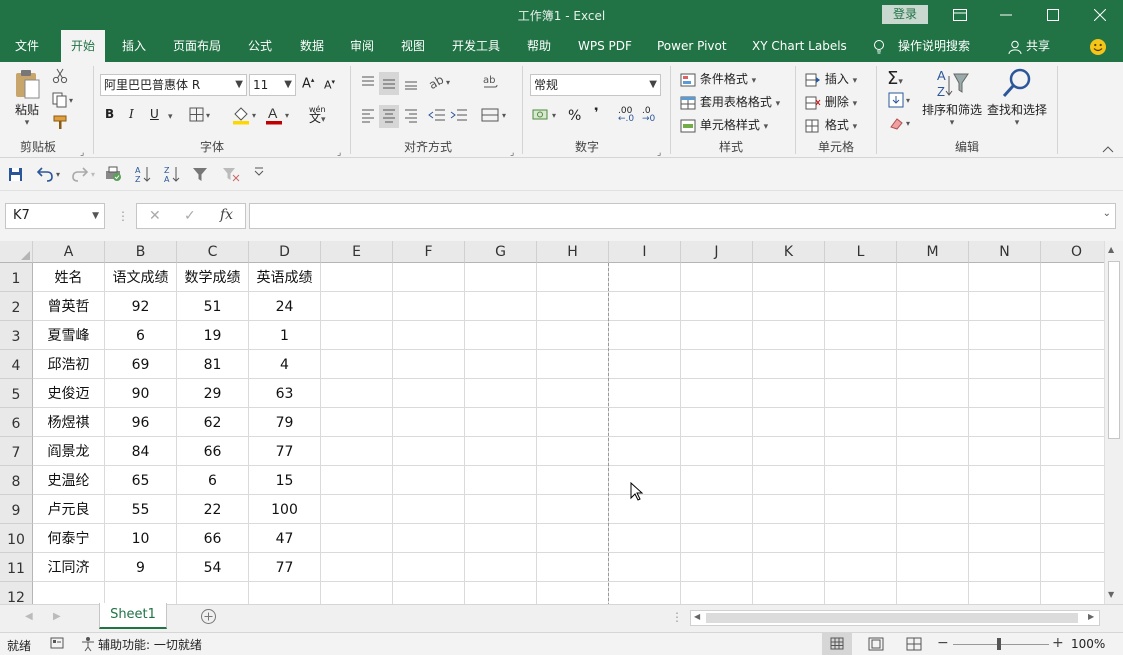  Describe the element at coordinates (208, 618) in the screenshot. I see `add-sheet-icon` at that location.